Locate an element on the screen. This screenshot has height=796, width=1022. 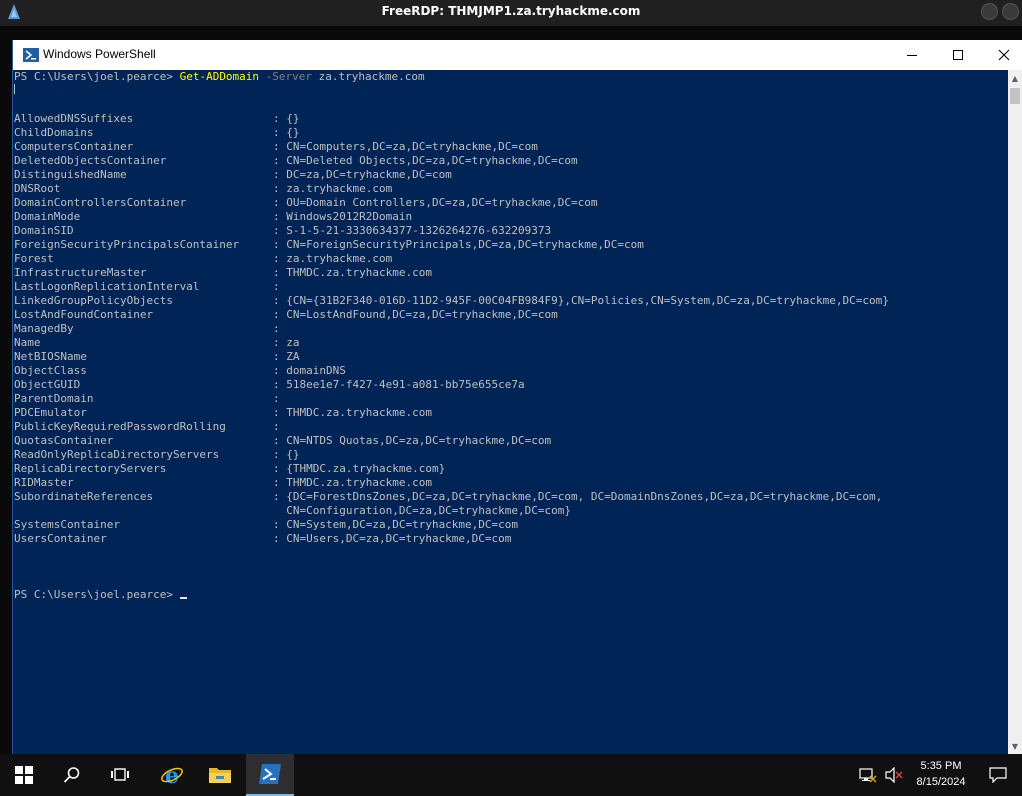
minimize-button is located at coordinates (912, 55).